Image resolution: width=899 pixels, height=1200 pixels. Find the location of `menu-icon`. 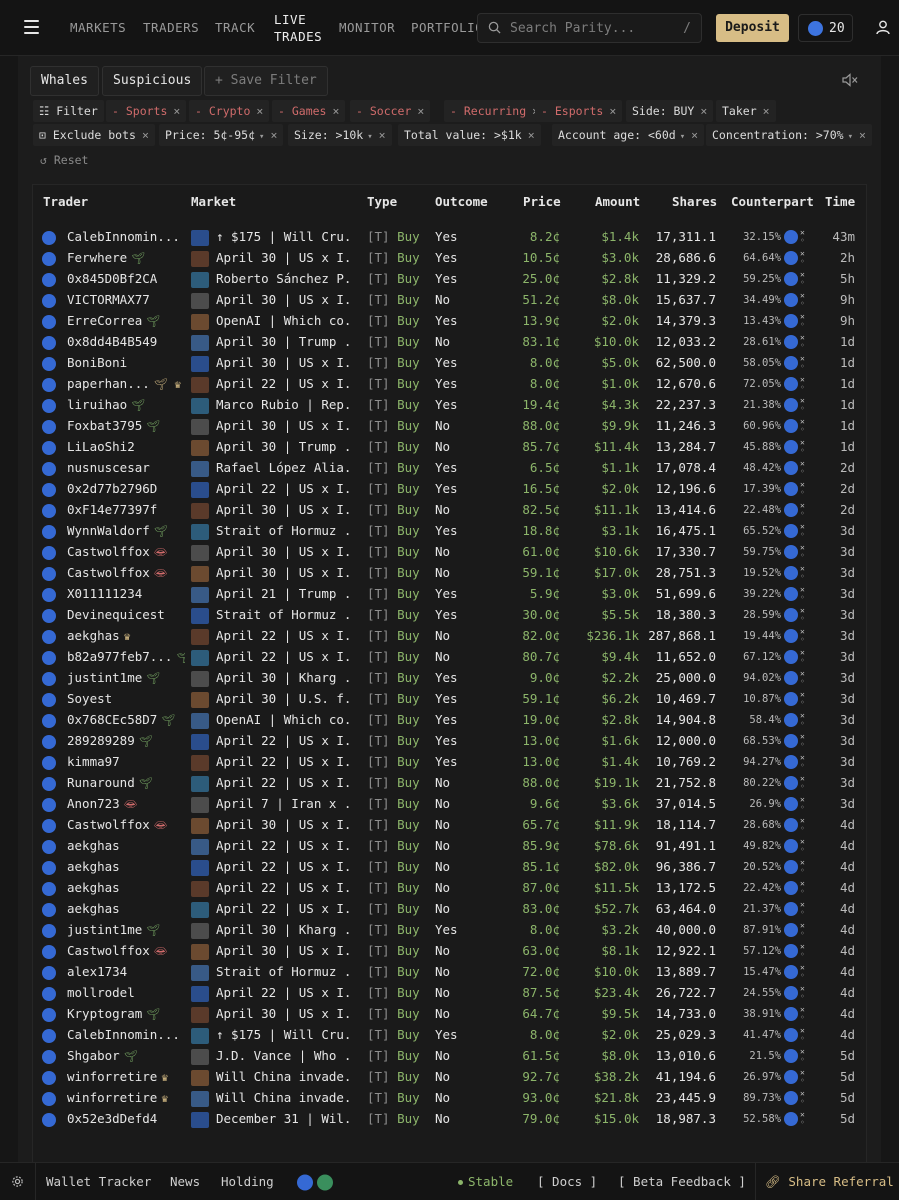

menu-icon is located at coordinates (31, 27).